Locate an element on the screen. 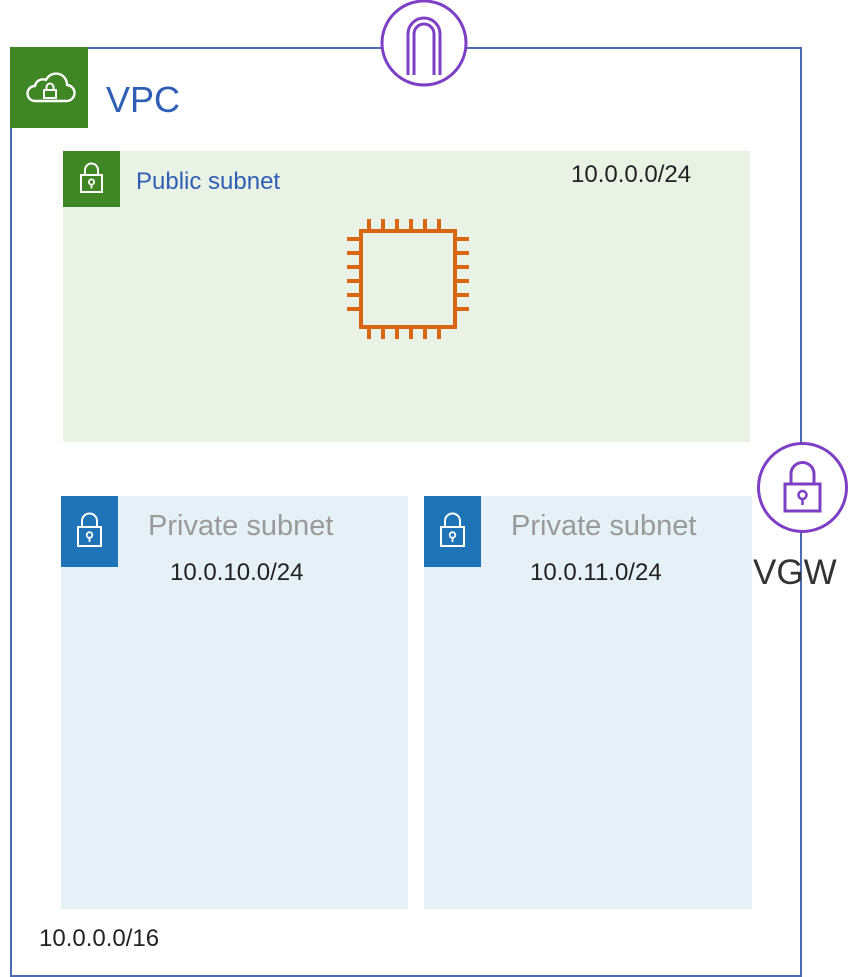 The image size is (851, 977). vpc-cidr: 10.0.0.0/16 is located at coordinates (99, 938).